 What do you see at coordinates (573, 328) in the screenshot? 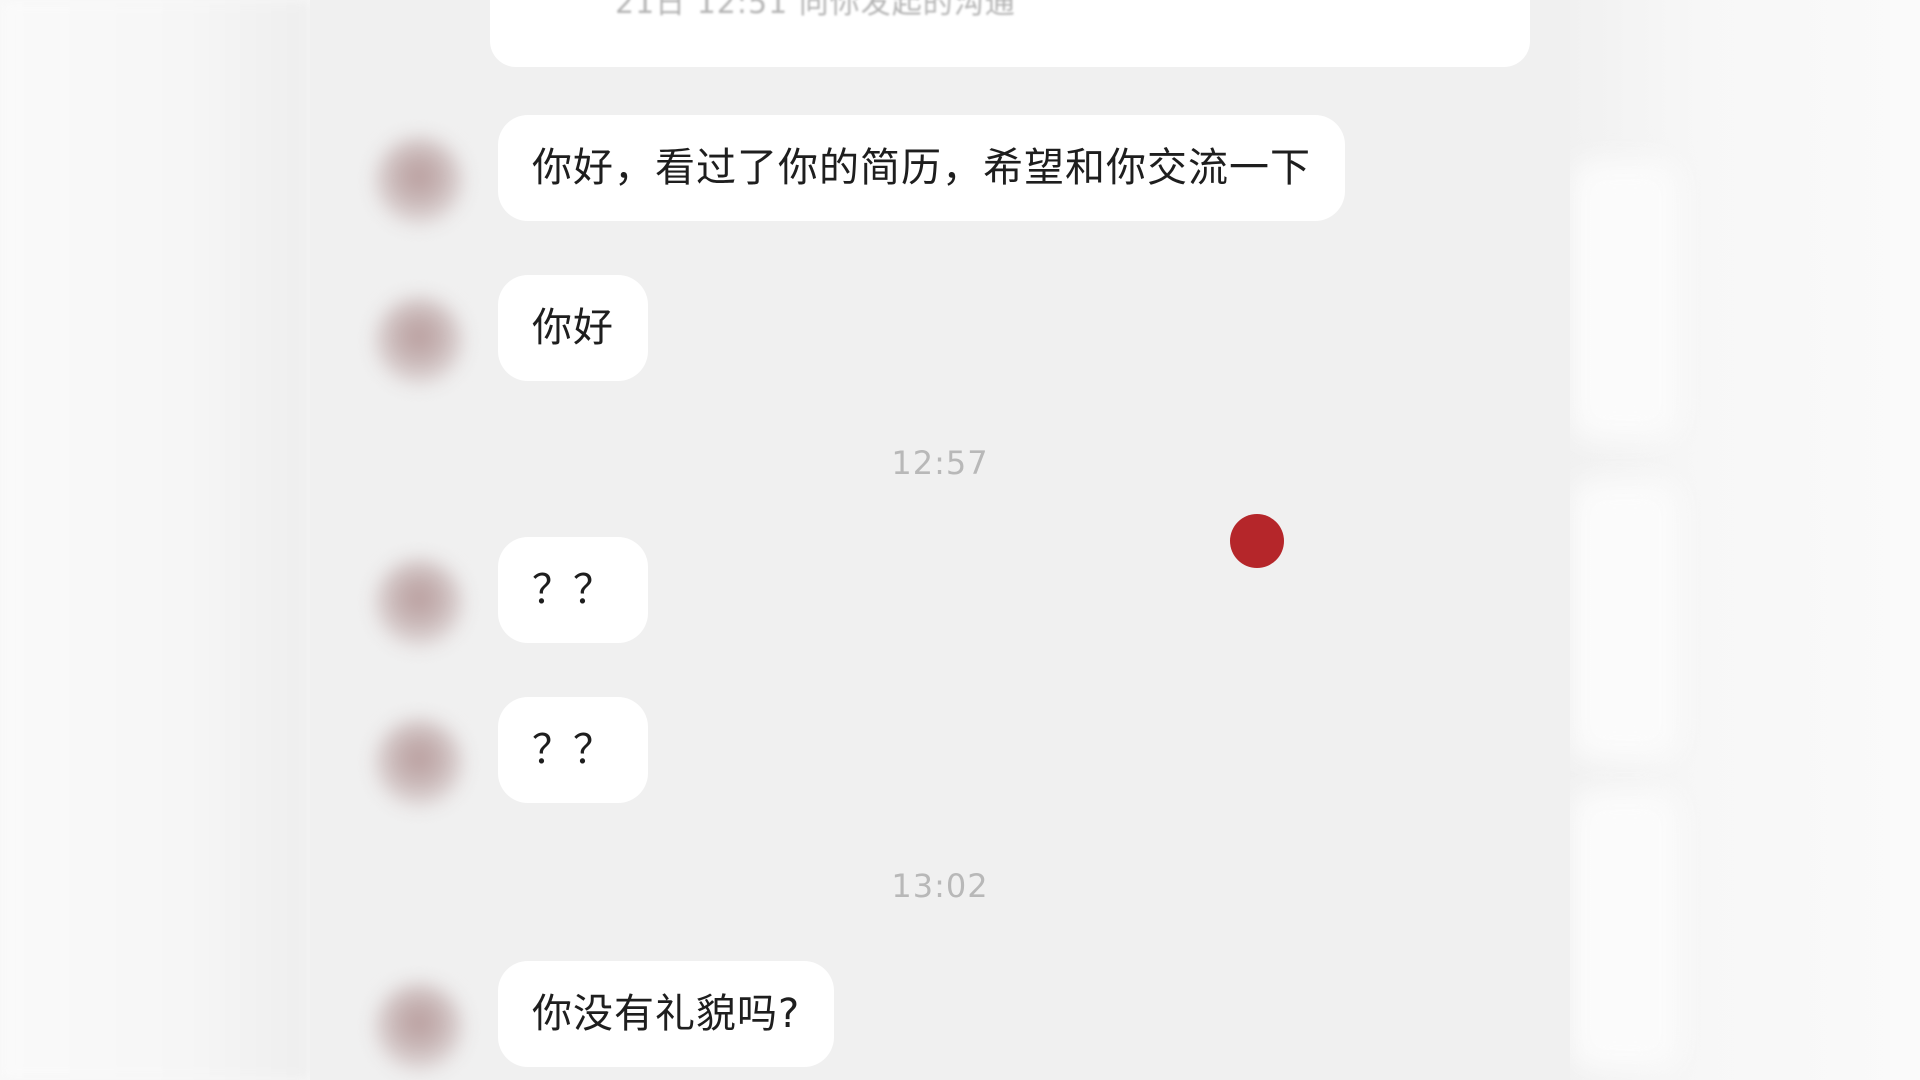
I see `message-bubble: 你好` at bounding box center [573, 328].